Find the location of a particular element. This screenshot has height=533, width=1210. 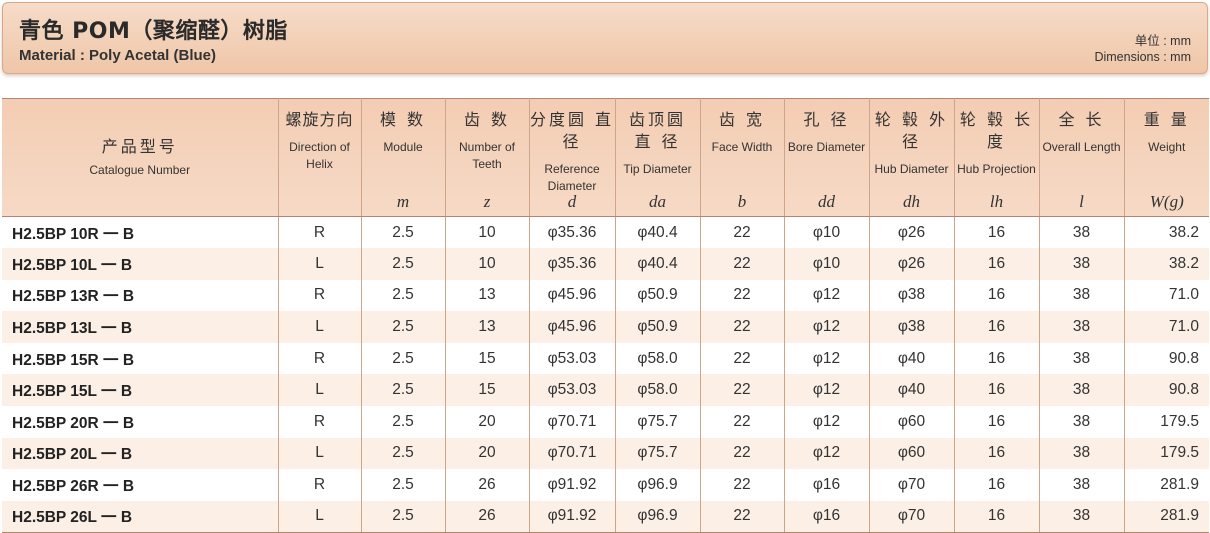

cell-teeth: 15 is located at coordinates (487, 358).